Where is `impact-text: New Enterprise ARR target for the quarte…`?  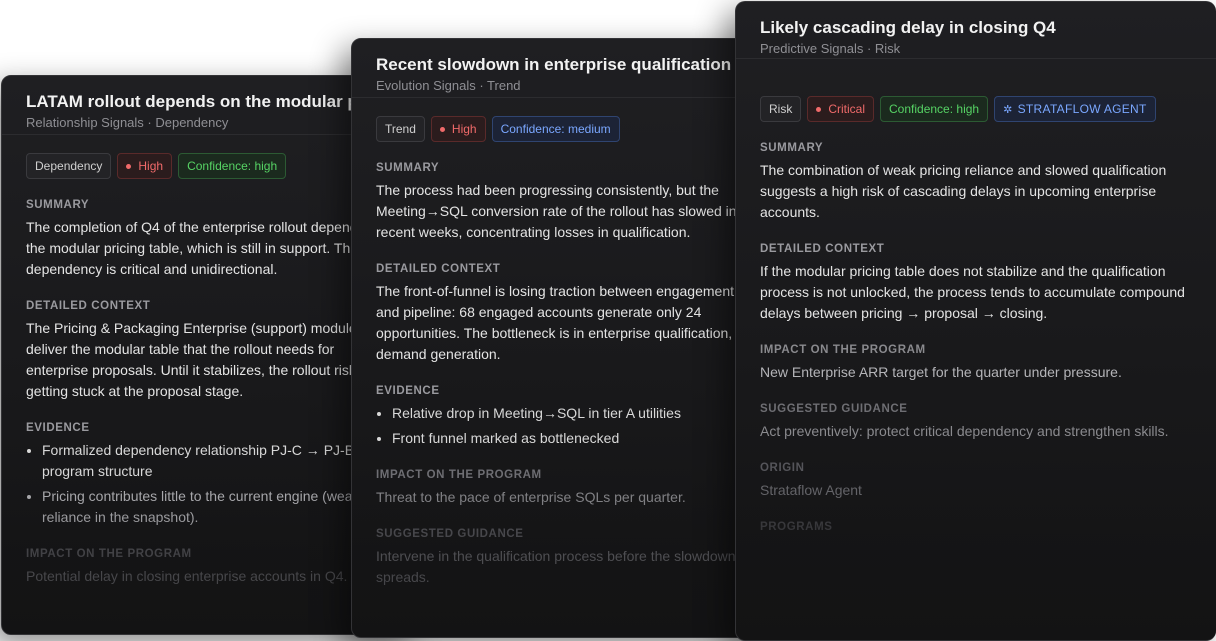 impact-text: New Enterprise ARR target for the quarte… is located at coordinates (941, 372).